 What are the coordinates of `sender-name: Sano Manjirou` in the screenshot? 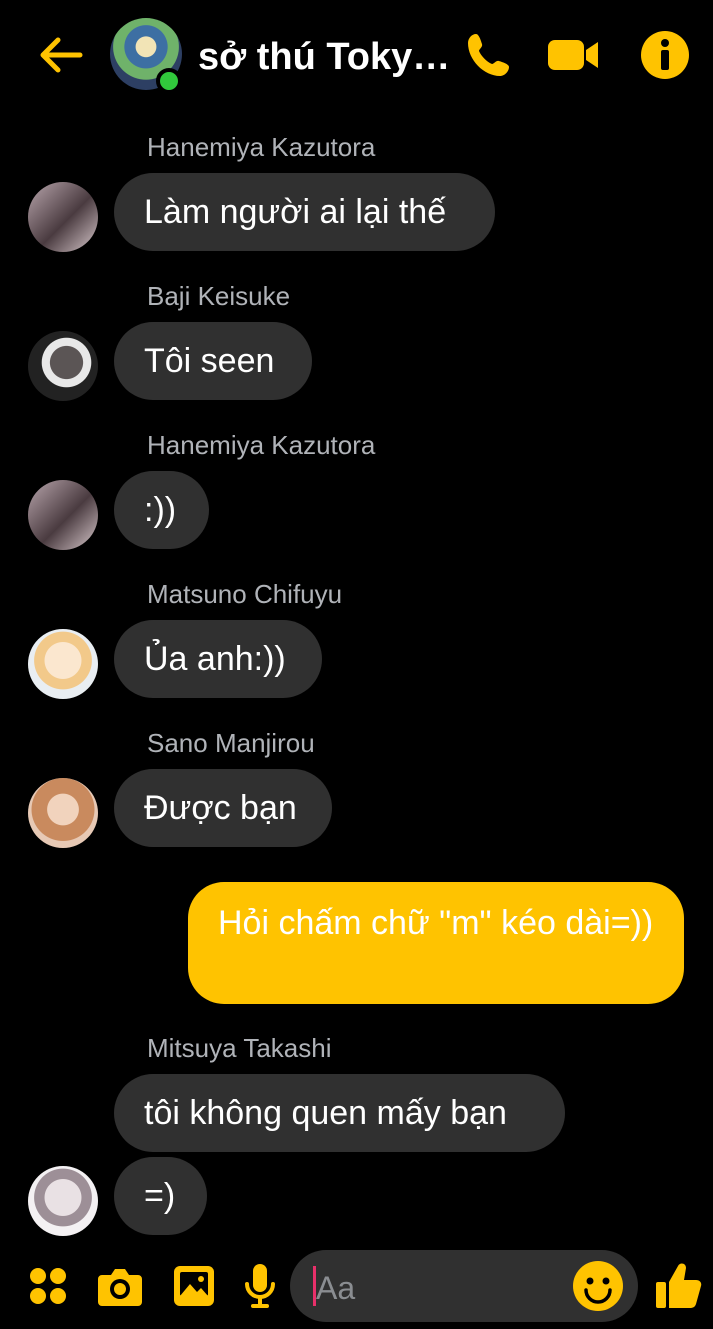 It's located at (231, 743).